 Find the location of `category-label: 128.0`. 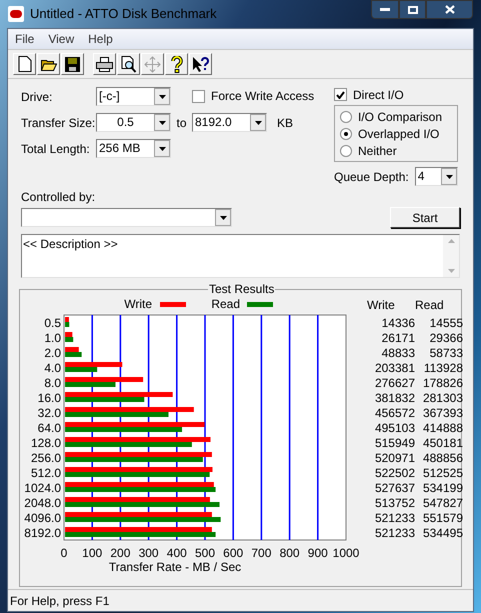

category-label: 128.0 is located at coordinates (45, 443).